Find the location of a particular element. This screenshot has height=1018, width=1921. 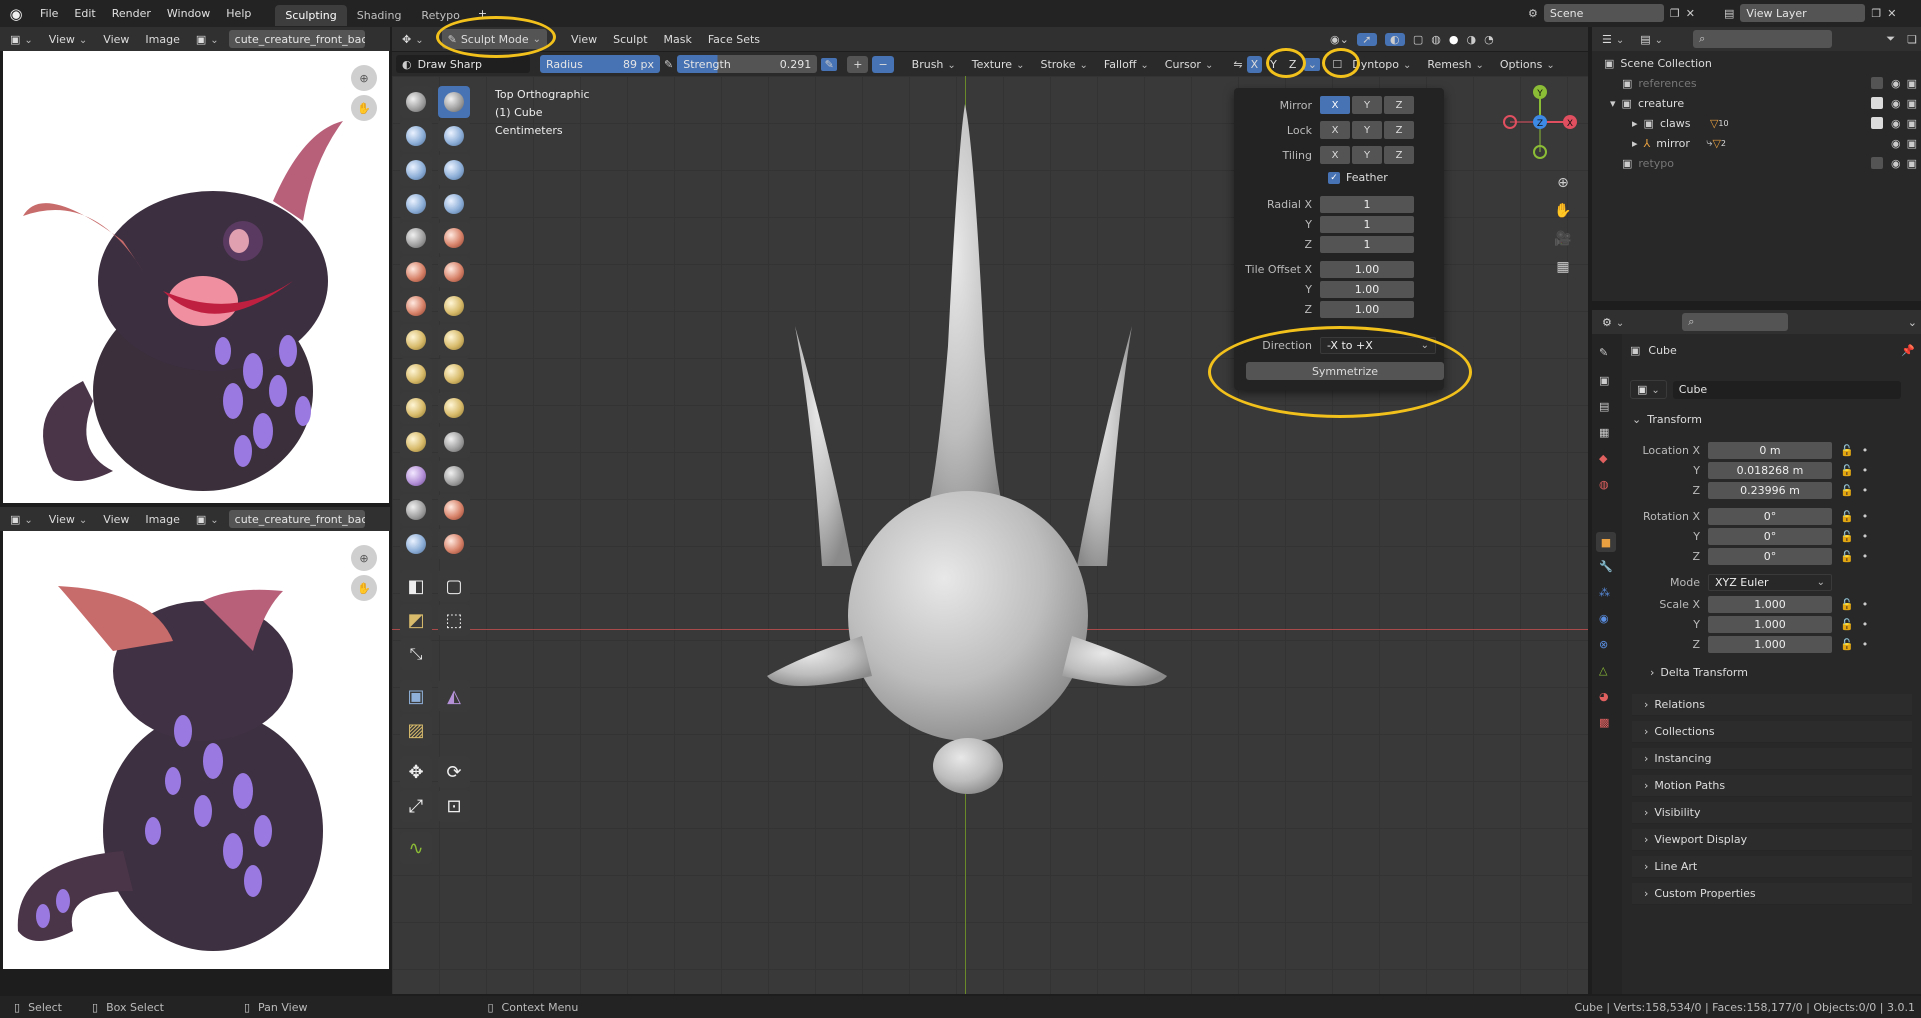

radial-y-field: 1 is located at coordinates (1367, 224).